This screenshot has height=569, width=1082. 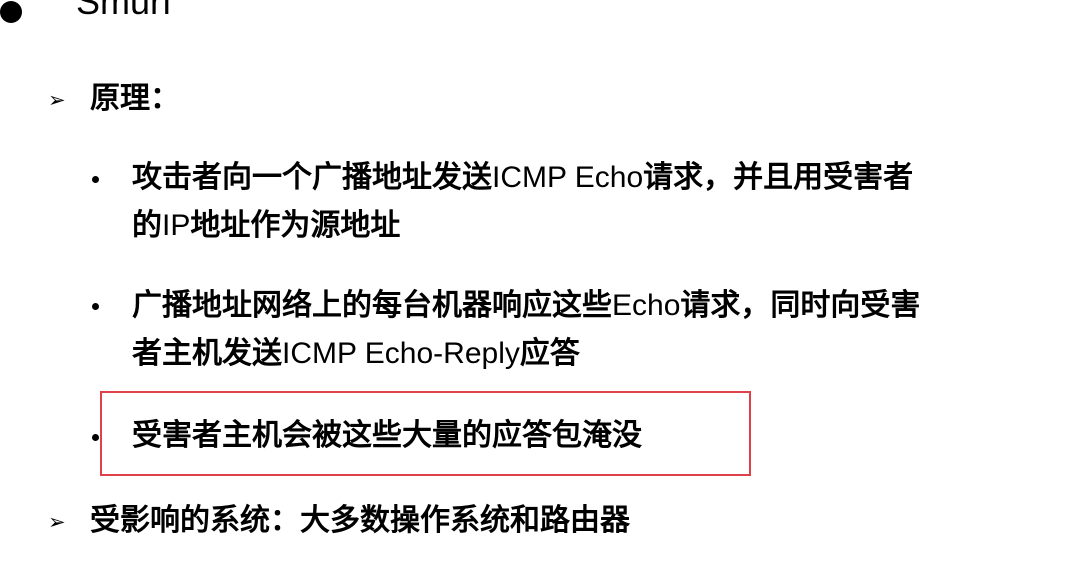 I want to click on item-text: 应答, so click(x=549, y=353).